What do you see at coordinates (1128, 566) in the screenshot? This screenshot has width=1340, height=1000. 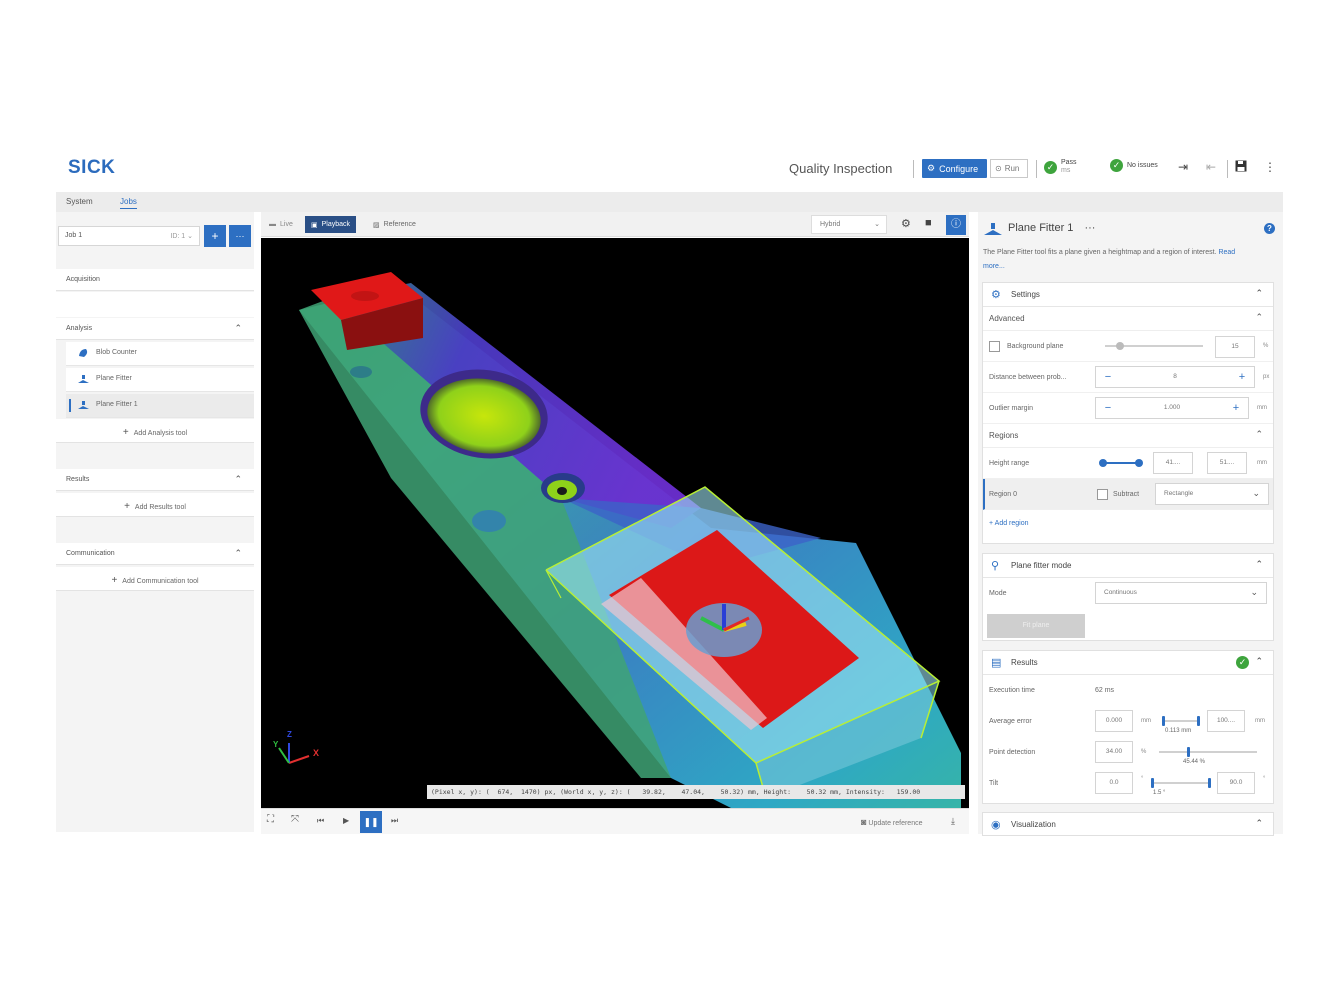 I see `mode-header: ⚲ Plane fitter mode ⌃` at bounding box center [1128, 566].